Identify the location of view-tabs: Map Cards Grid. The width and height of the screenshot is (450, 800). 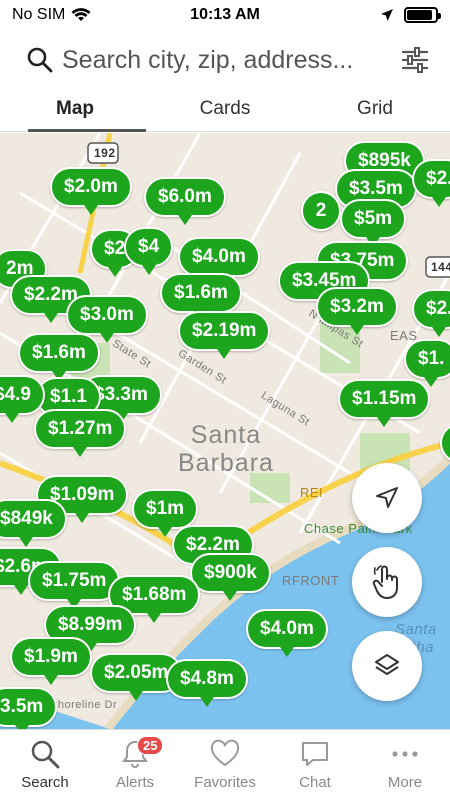
(225, 111).